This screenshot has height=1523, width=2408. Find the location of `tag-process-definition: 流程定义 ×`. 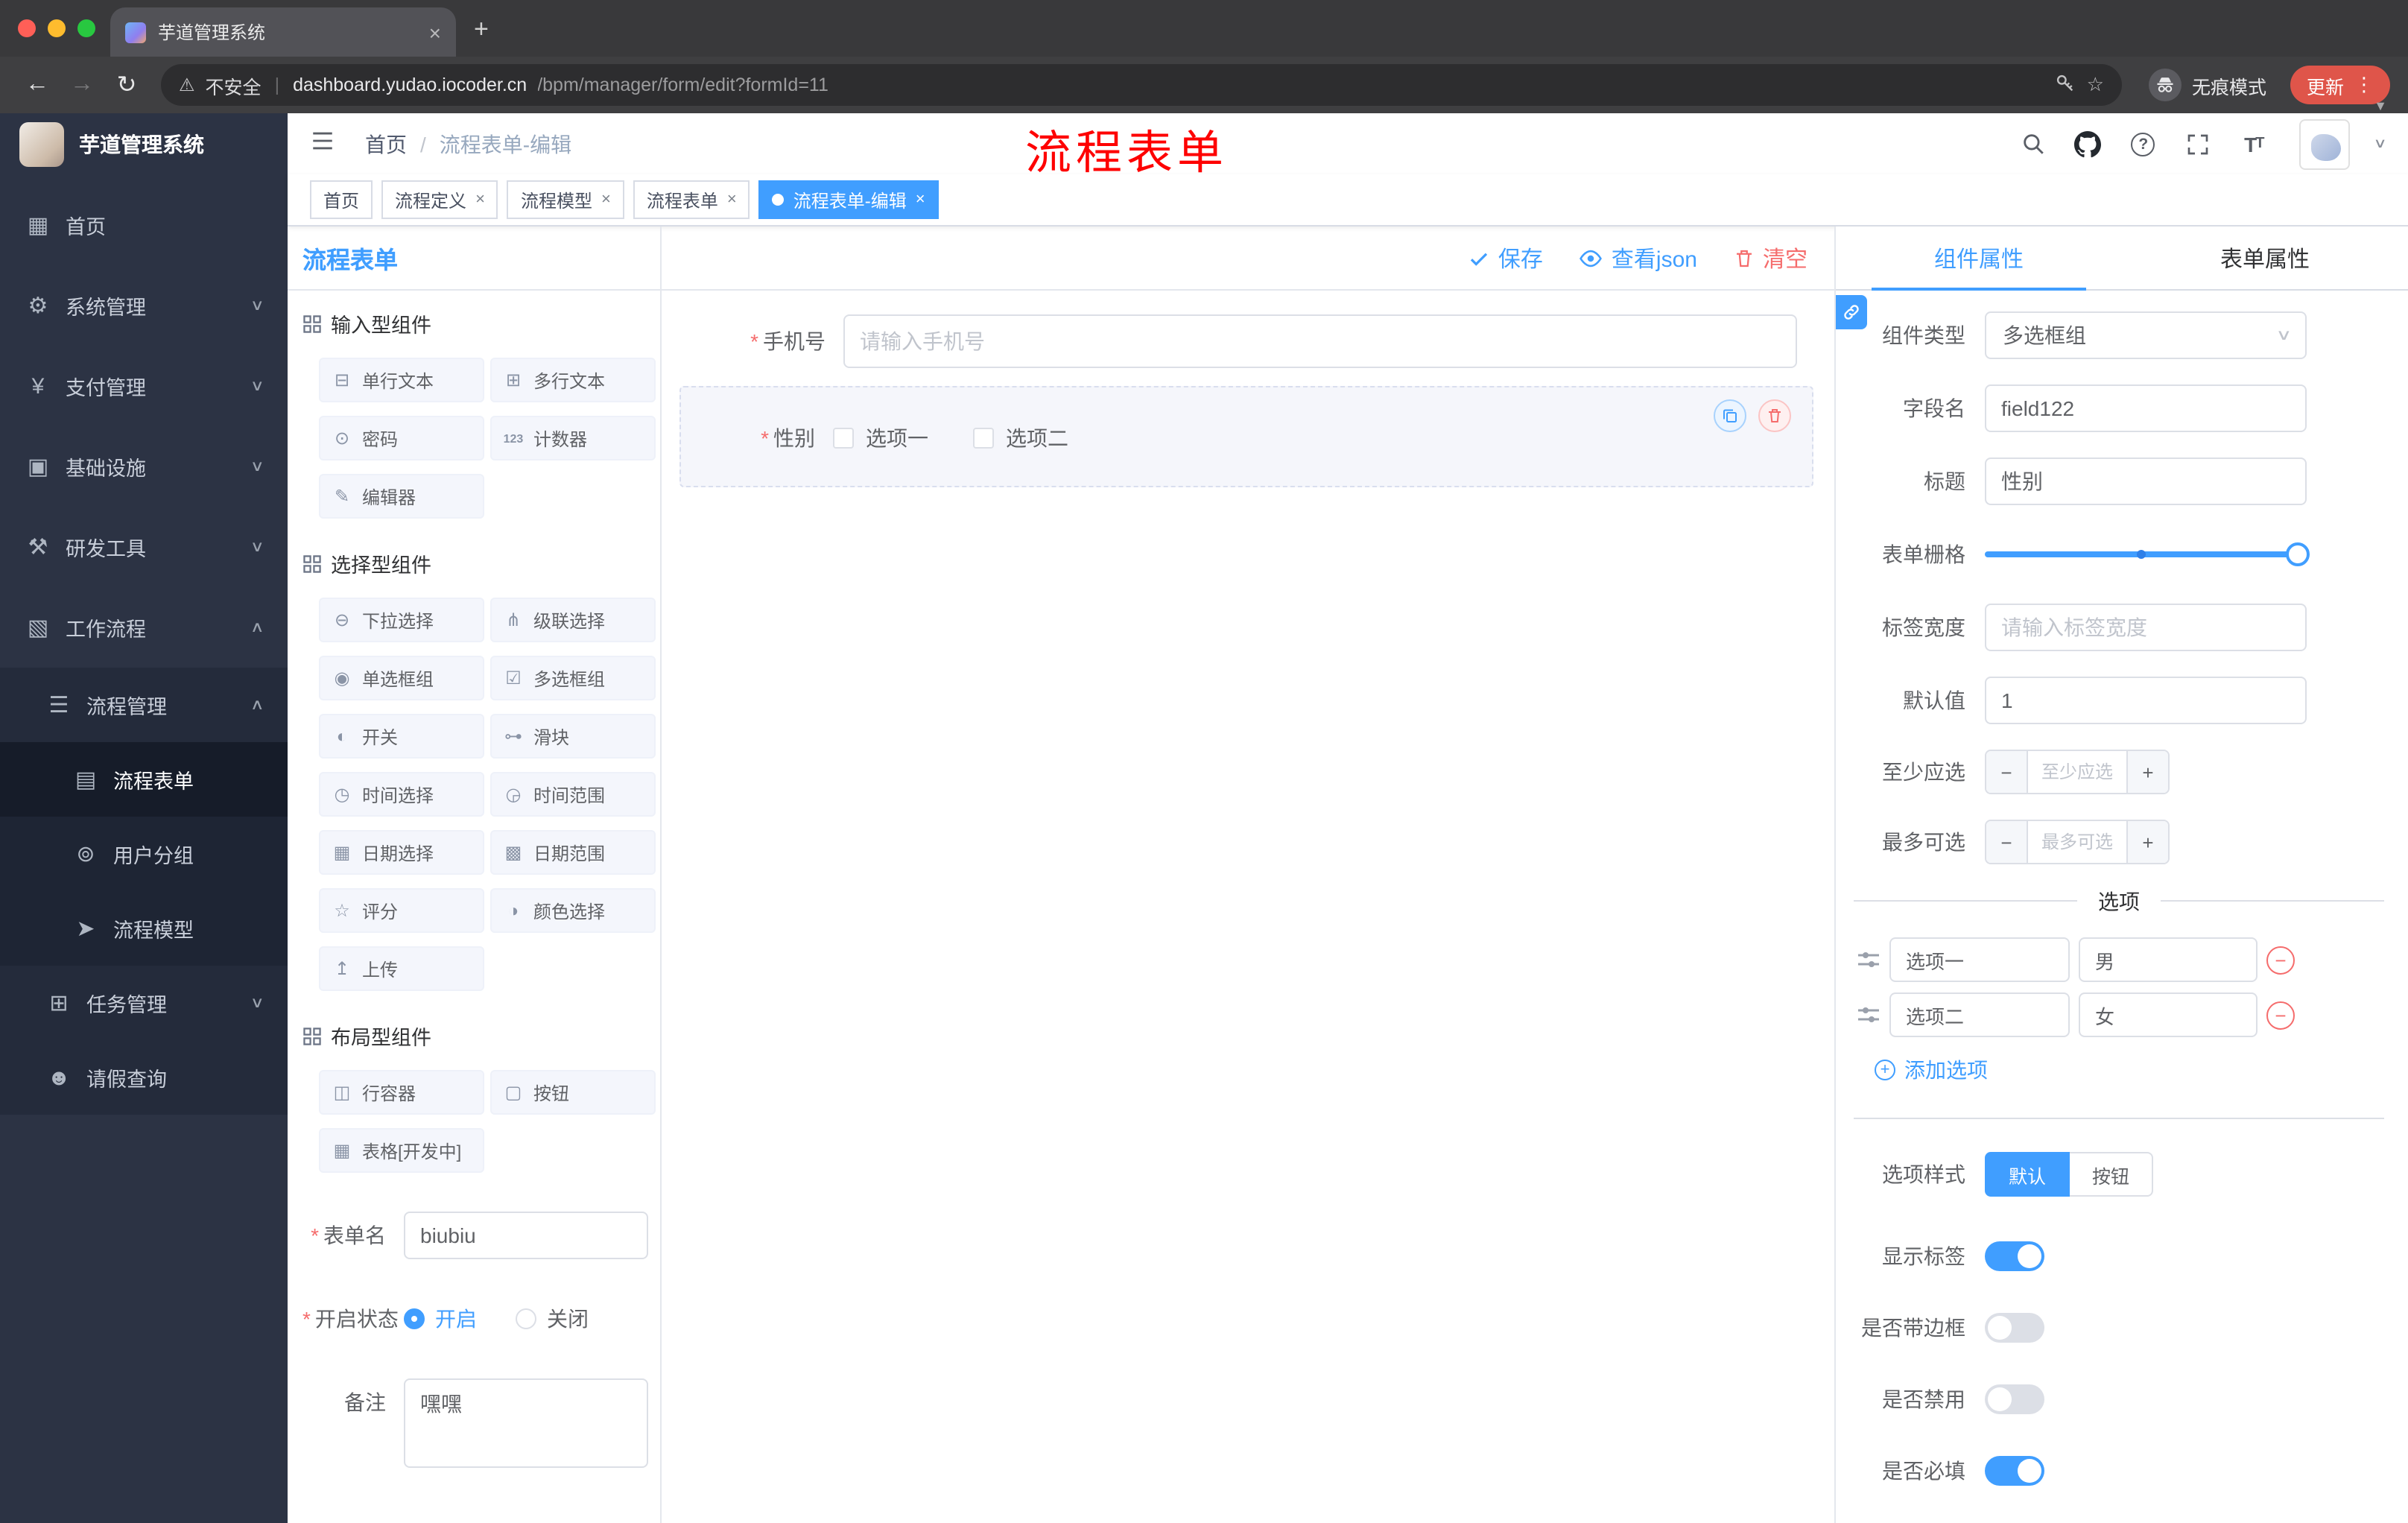

tag-process-definition: 流程定义 × is located at coordinates (439, 199).